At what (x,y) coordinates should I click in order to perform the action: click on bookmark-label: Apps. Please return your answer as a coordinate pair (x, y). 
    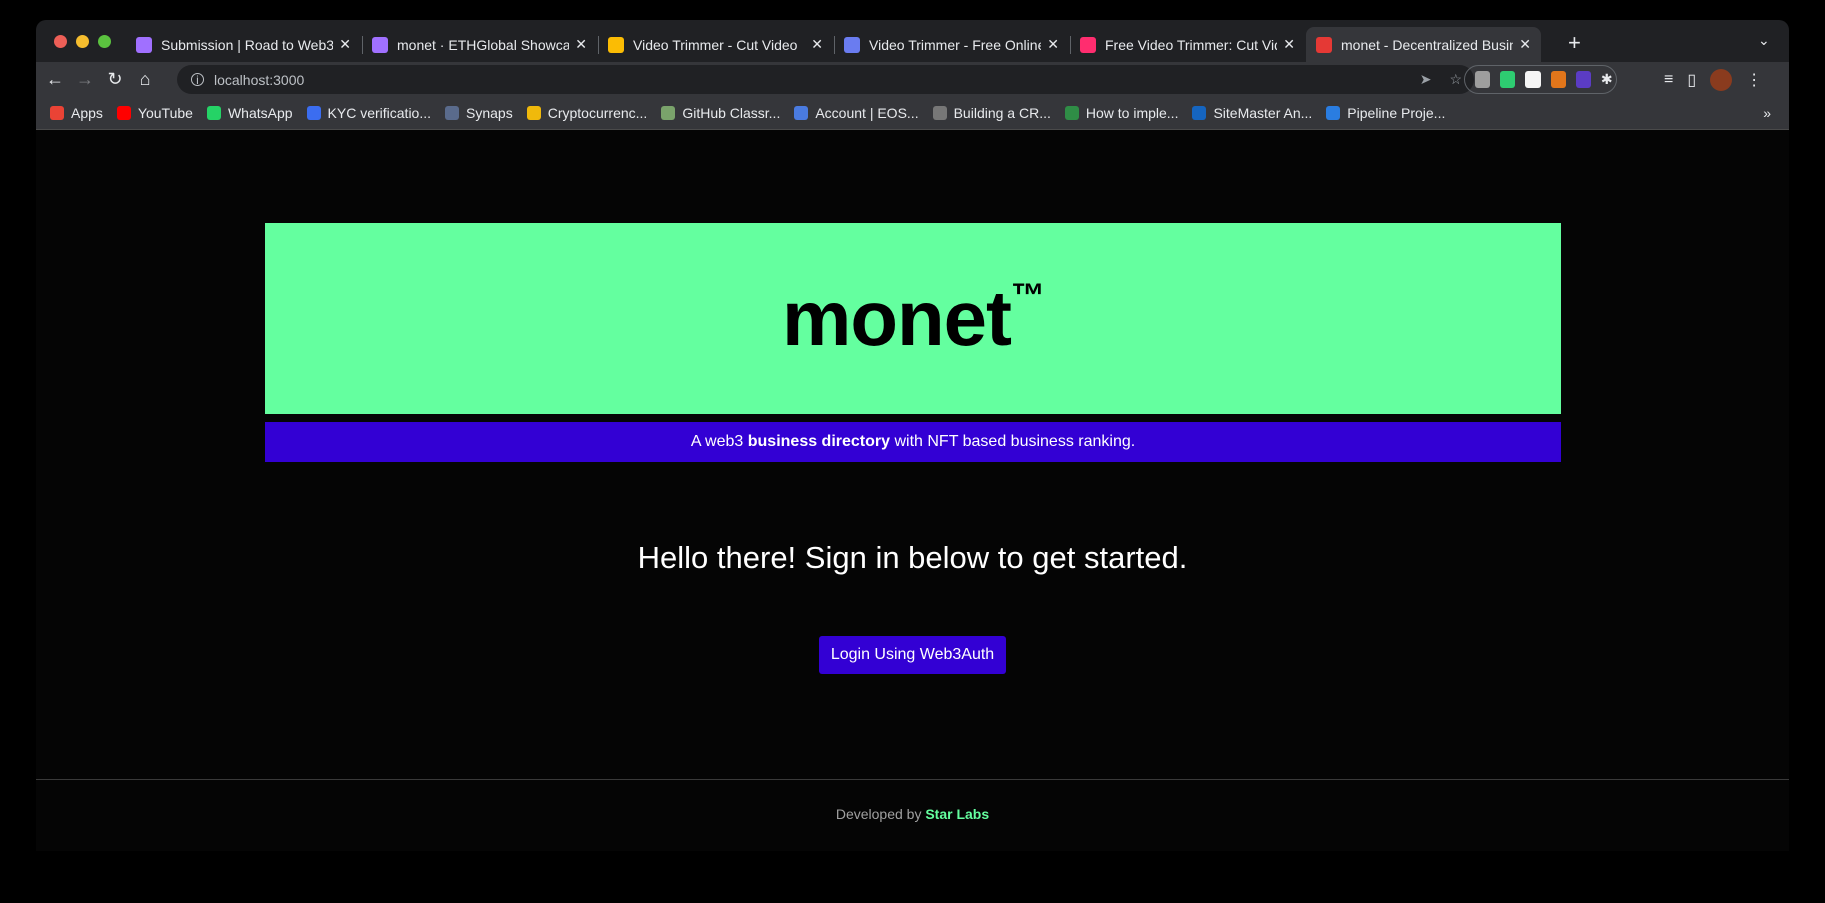
    Looking at the image, I should click on (87, 113).